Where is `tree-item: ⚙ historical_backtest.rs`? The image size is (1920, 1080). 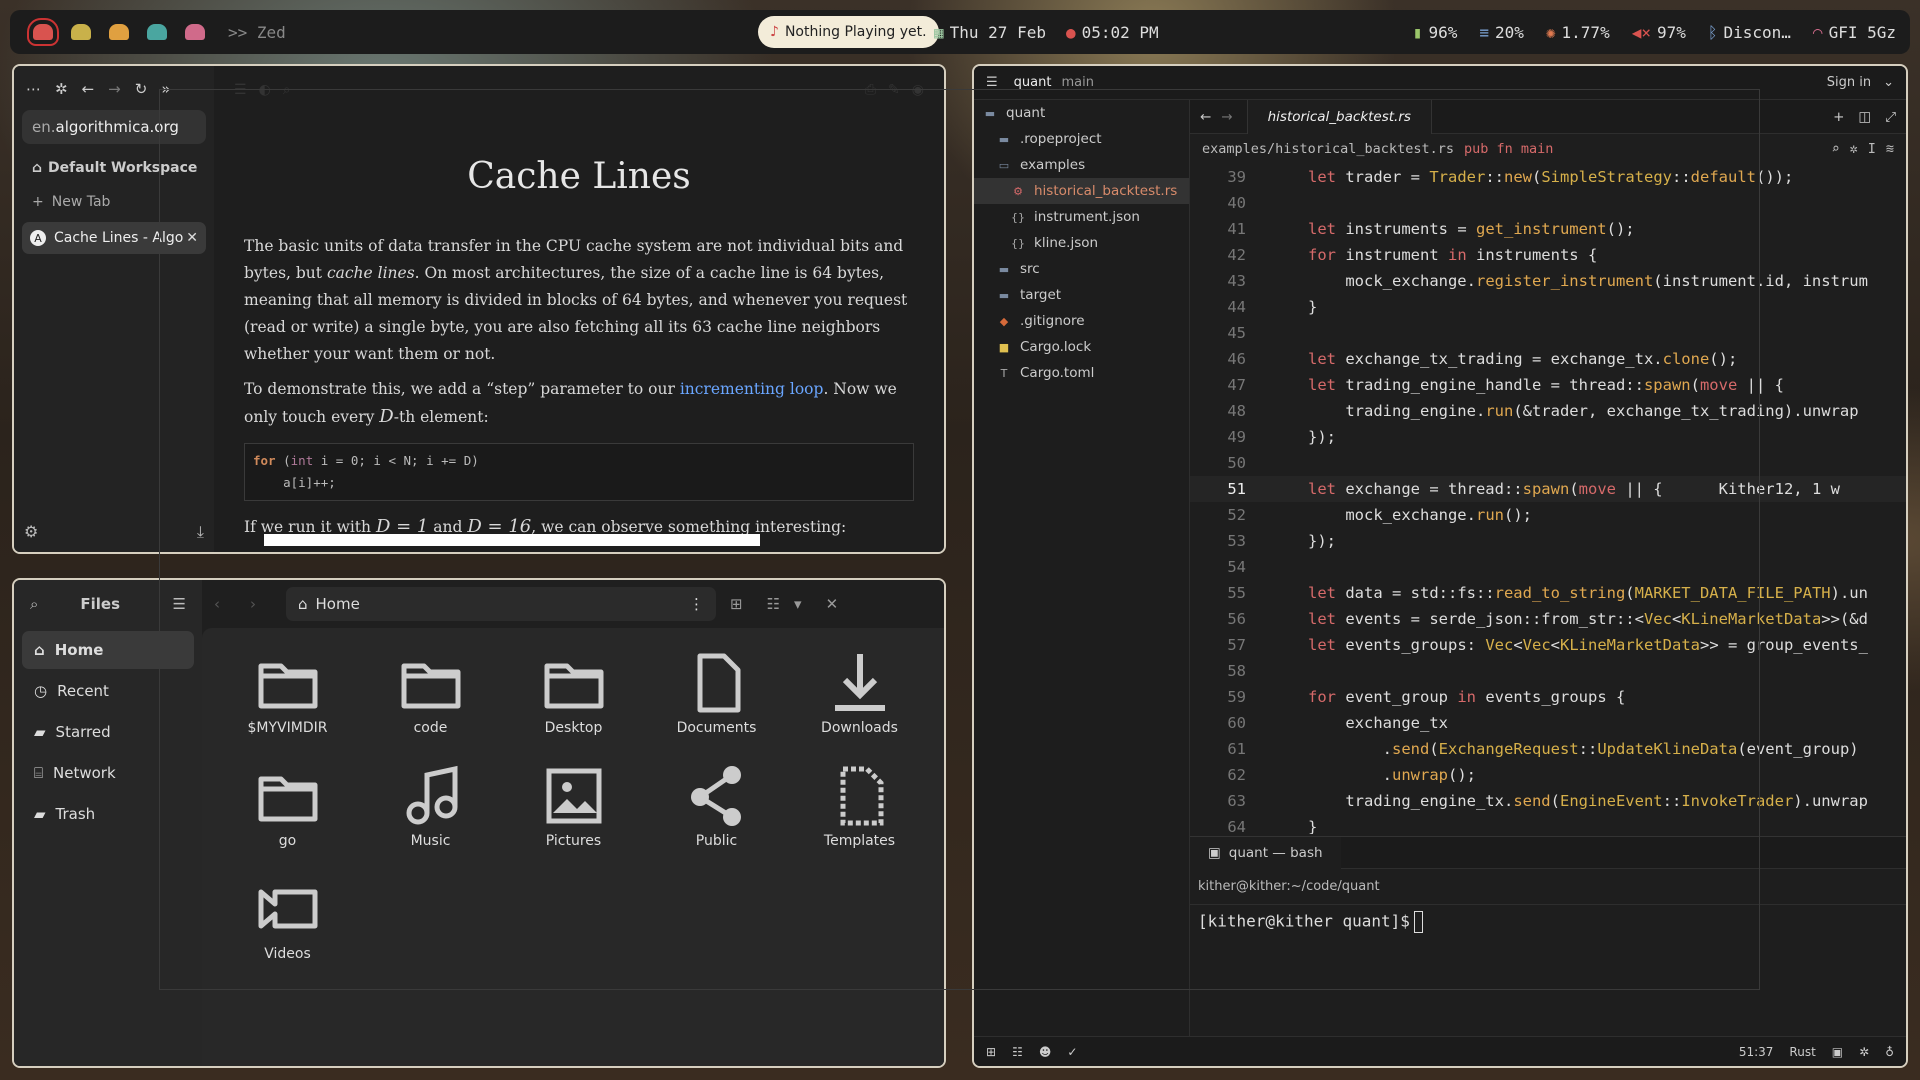 tree-item: ⚙ historical_backtest.rs is located at coordinates (1081, 191).